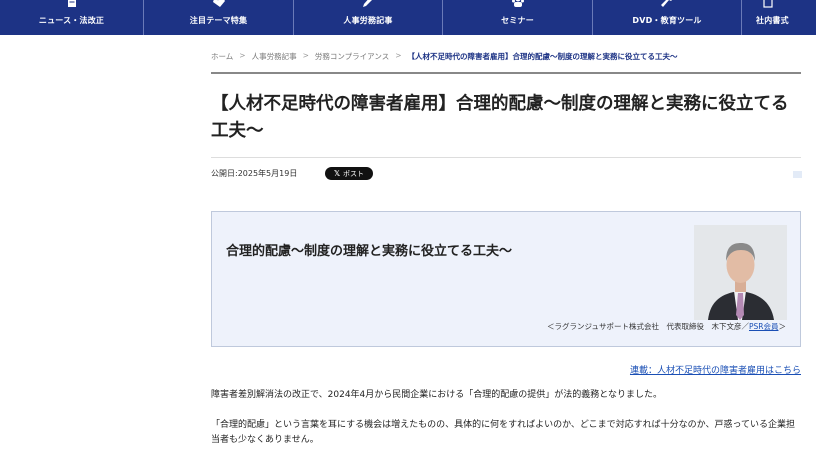  I want to click on tool-icon, so click(667, 4).